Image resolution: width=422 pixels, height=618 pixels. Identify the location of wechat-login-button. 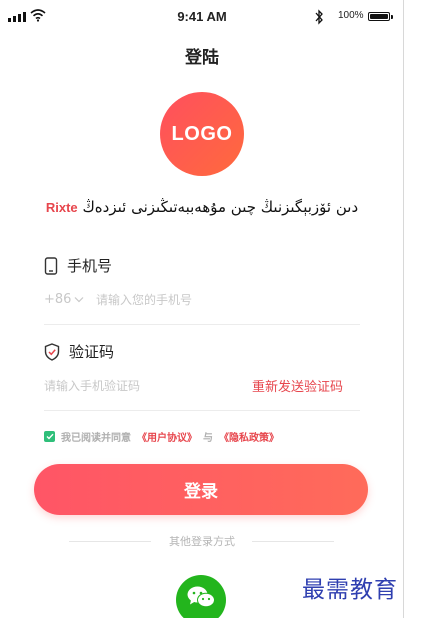
(201, 596).